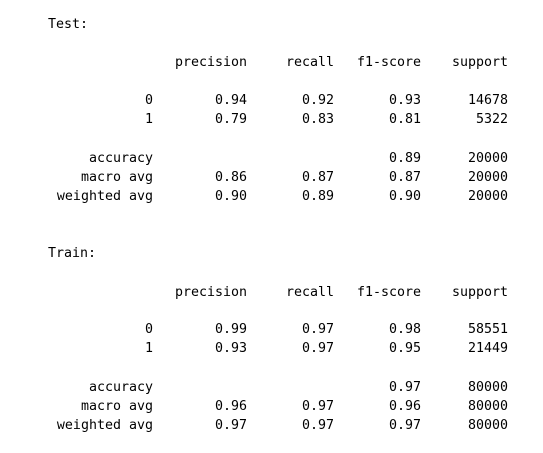  What do you see at coordinates (271, 24) in the screenshot?
I see `report-title-line: Test:` at bounding box center [271, 24].